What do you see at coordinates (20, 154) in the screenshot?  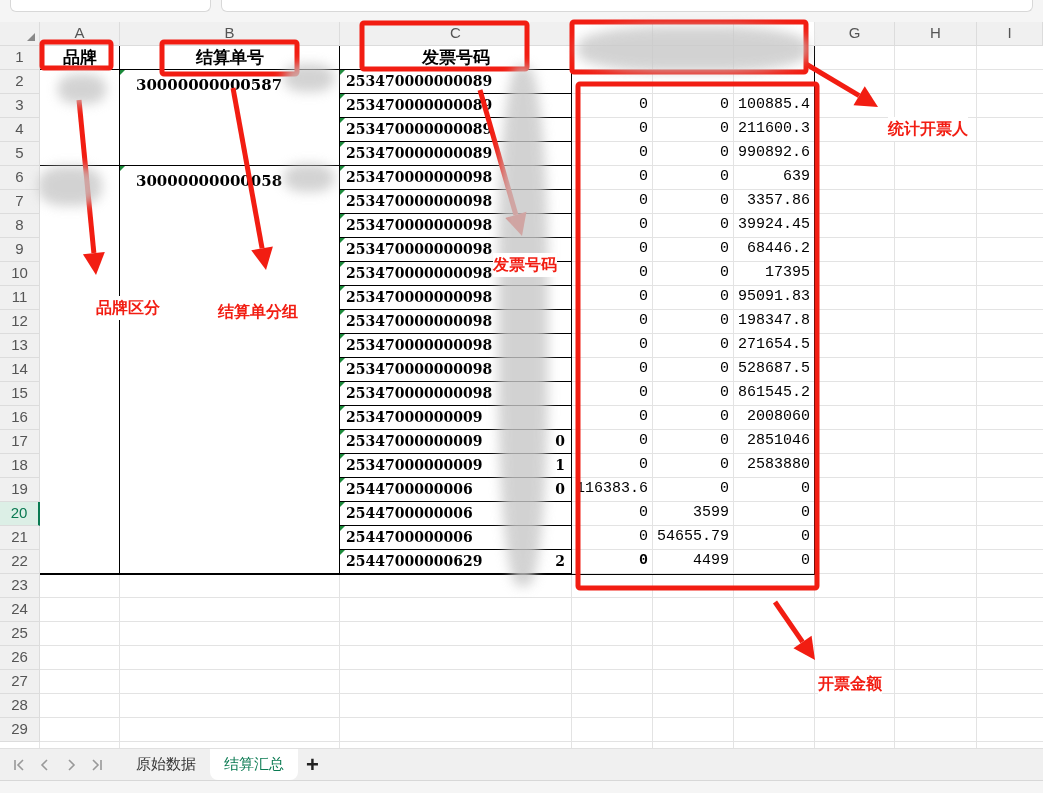 I see `row-number: 5` at bounding box center [20, 154].